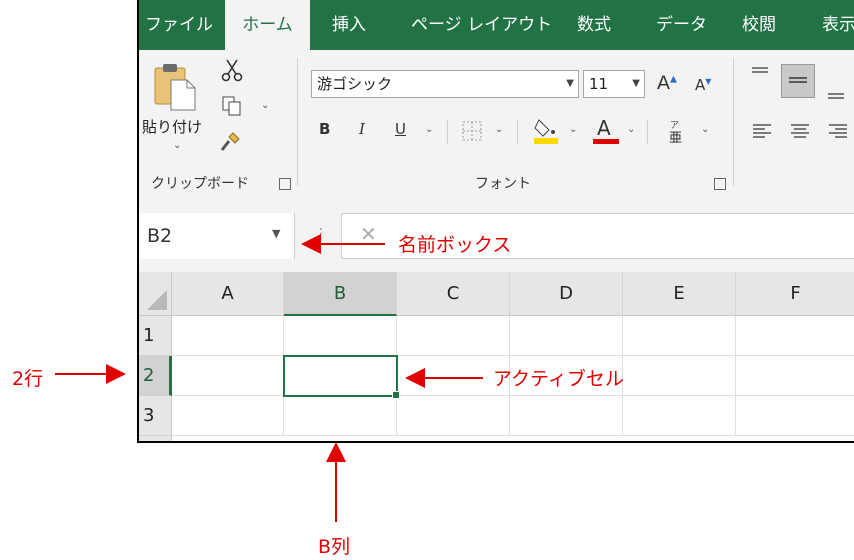  What do you see at coordinates (28, 379) in the screenshot?
I see `row-annotation: 2行` at bounding box center [28, 379].